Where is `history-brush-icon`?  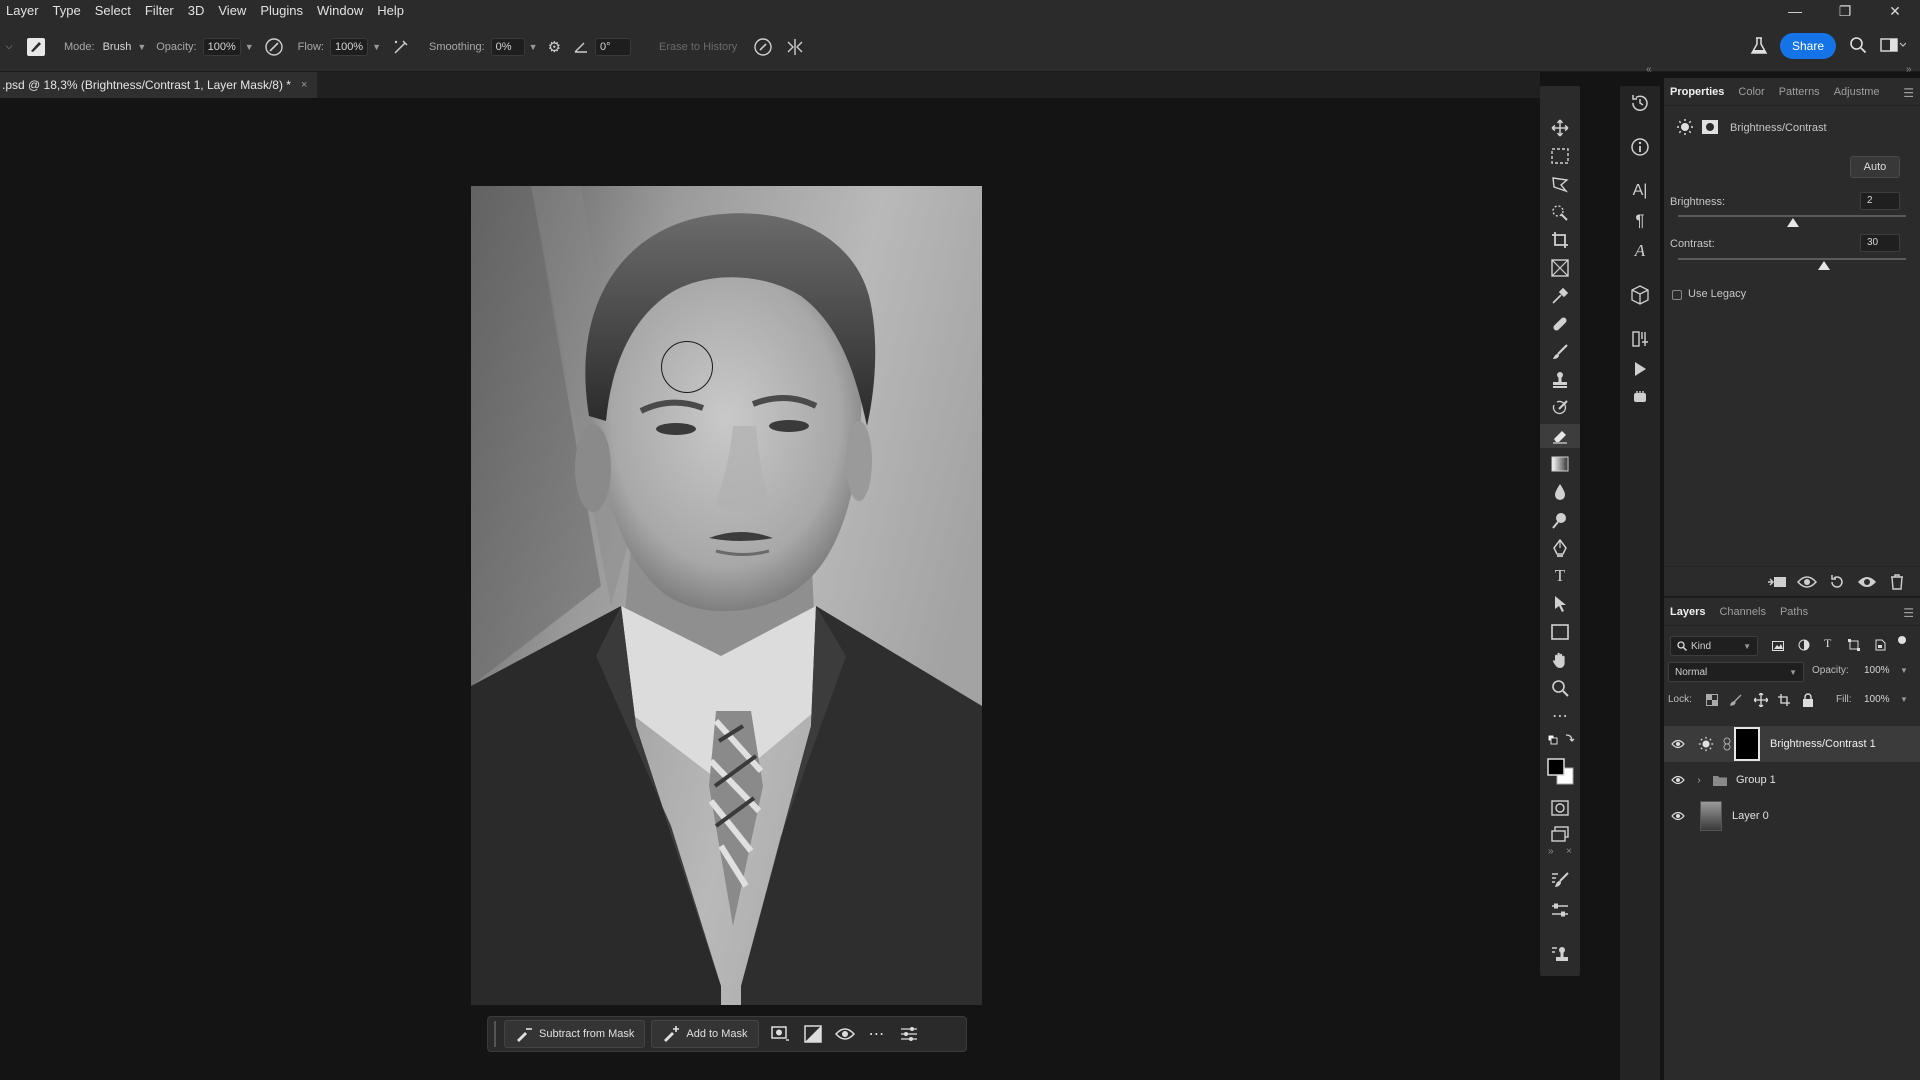
history-brush-icon is located at coordinates (1560, 408).